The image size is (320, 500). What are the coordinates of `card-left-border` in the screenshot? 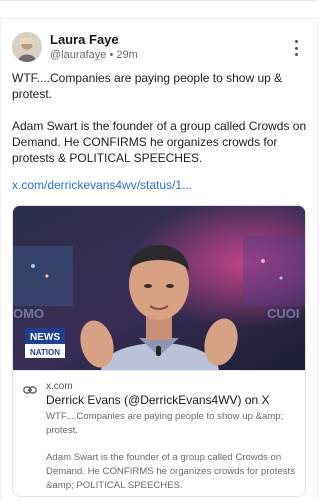 It's located at (0, 259).